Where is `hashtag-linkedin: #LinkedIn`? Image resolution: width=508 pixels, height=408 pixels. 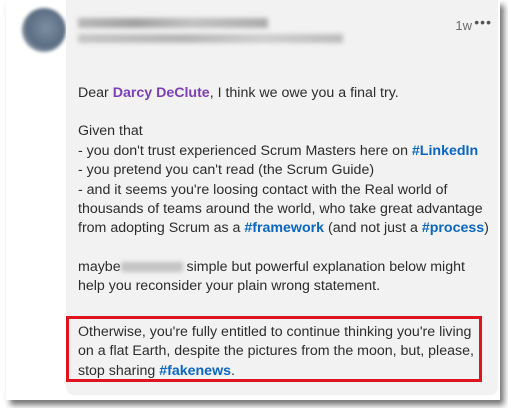
hashtag-linkedin: #LinkedIn is located at coordinates (445, 151).